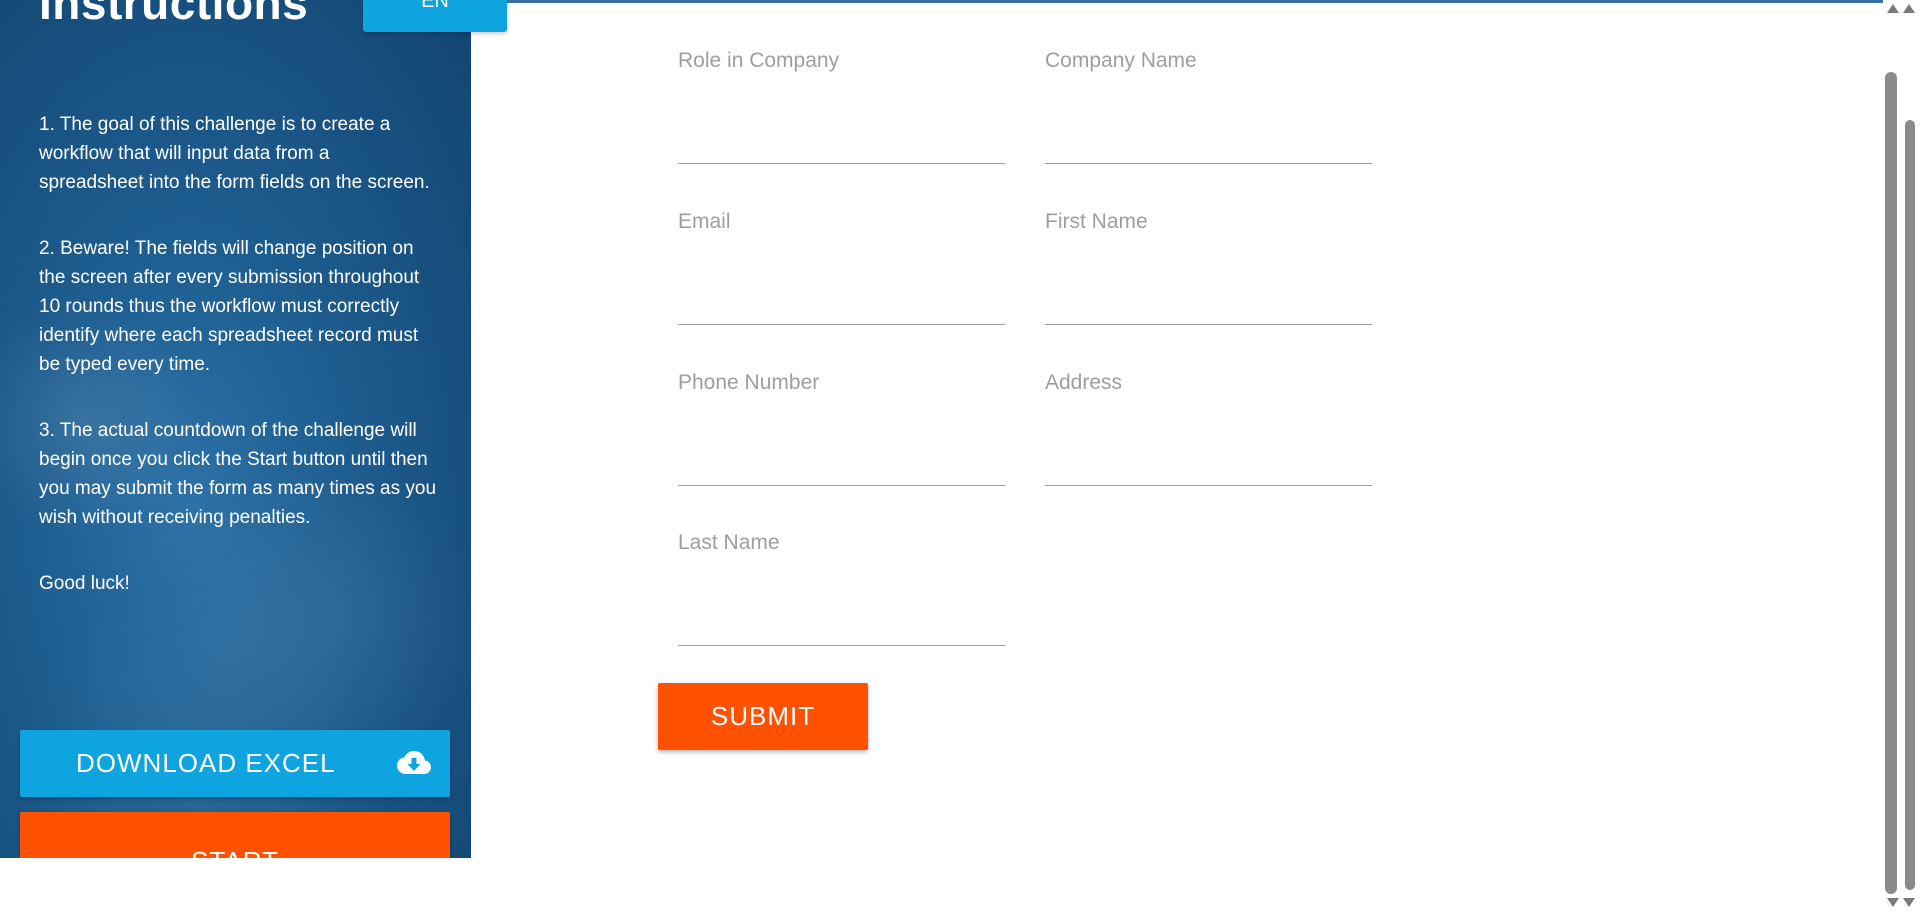  I want to click on field-role-in-company: Role in Company, so click(841, 106).